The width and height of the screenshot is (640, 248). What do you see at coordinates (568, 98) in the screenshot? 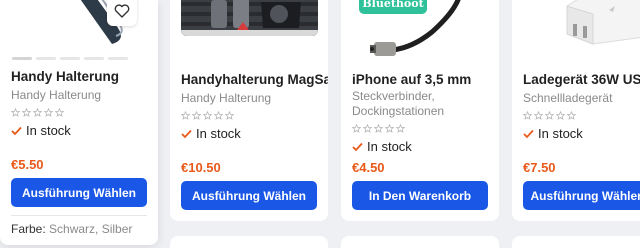
I see `product-category: Schnellladegerät` at bounding box center [568, 98].